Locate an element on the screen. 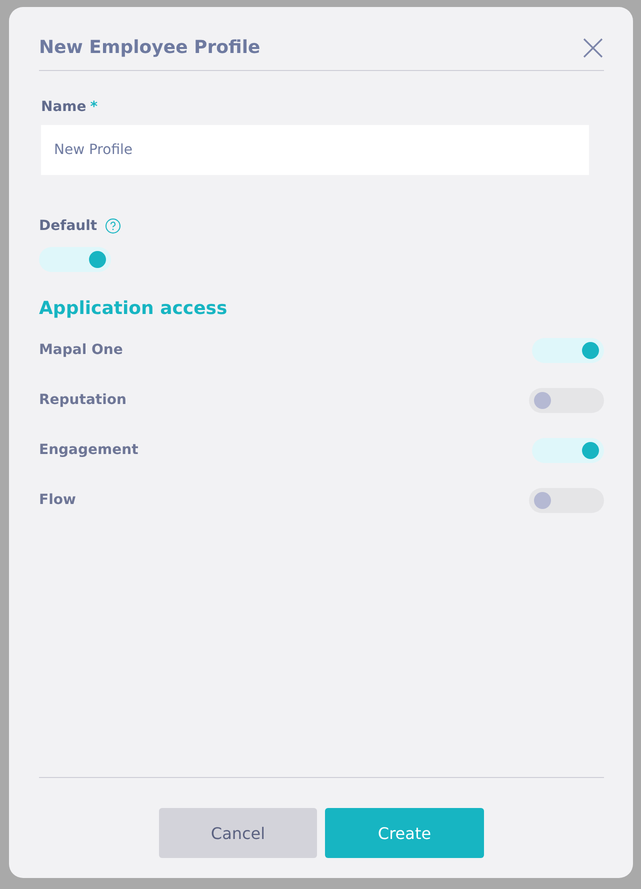 This screenshot has height=889, width=641. app-label: Engagement is located at coordinates (88, 450).